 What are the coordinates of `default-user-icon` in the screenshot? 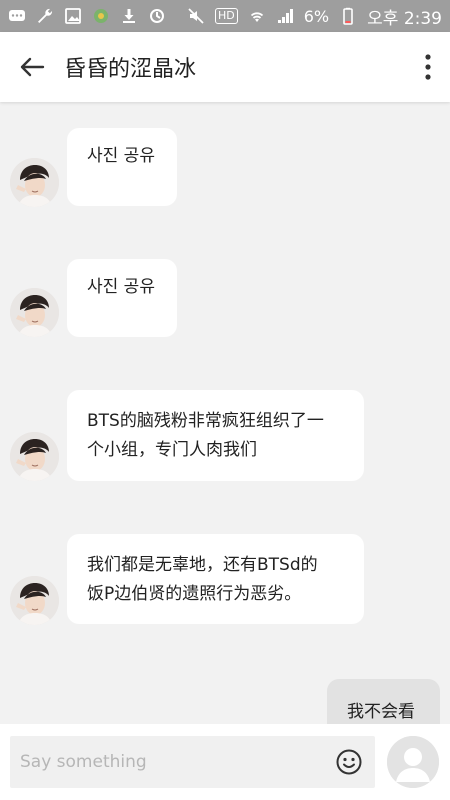 It's located at (413, 762).